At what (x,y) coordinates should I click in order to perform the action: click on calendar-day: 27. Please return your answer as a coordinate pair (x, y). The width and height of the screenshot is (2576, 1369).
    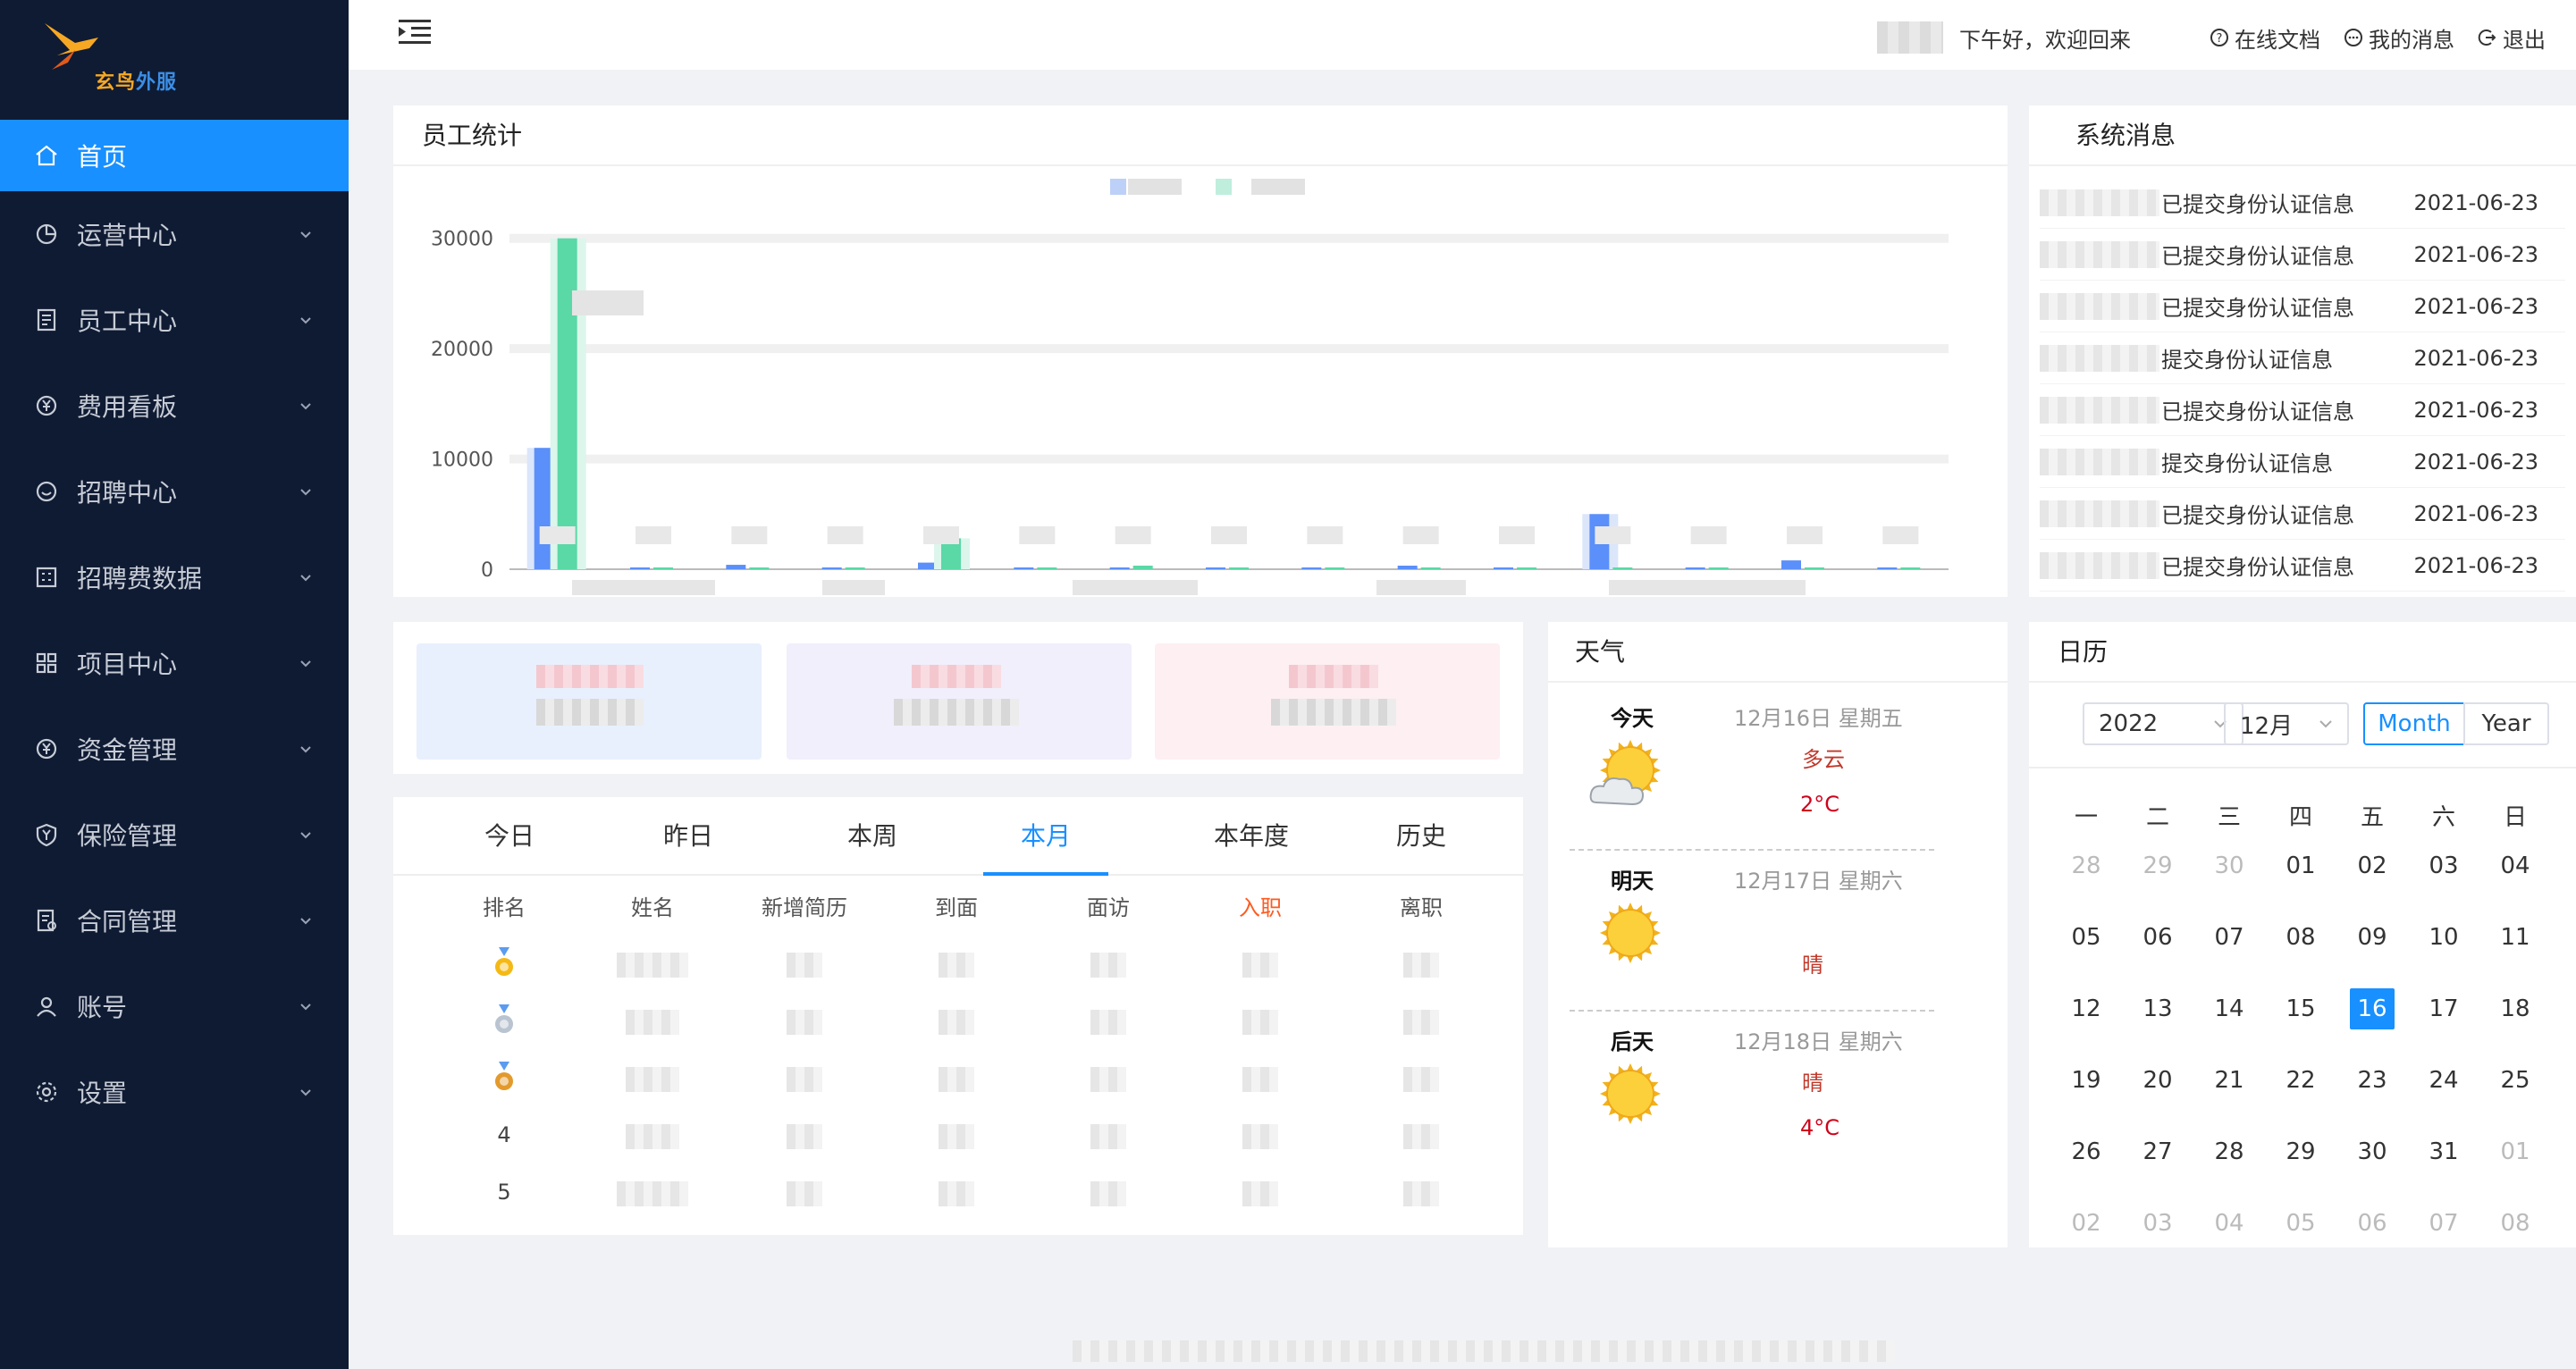
    Looking at the image, I should click on (2158, 1152).